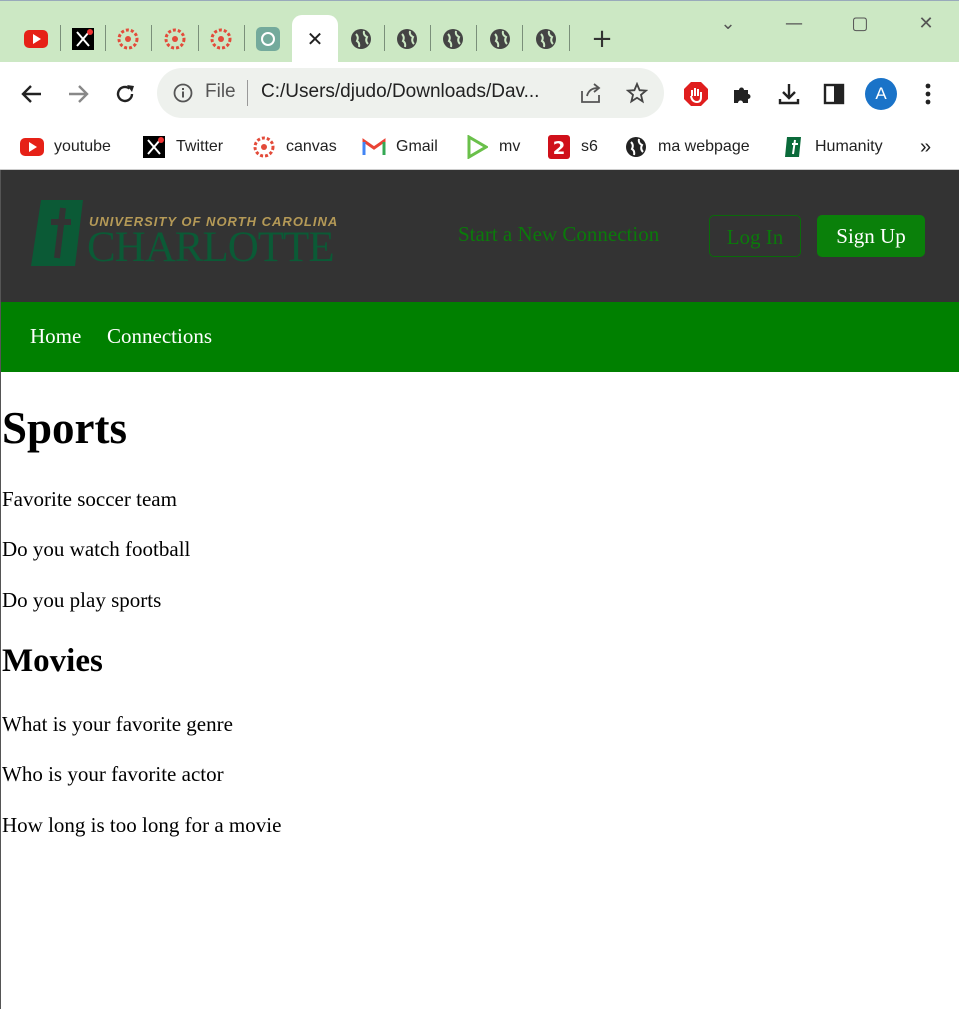 The width and height of the screenshot is (959, 1009). I want to click on tab-chatgpt, so click(268, 39).